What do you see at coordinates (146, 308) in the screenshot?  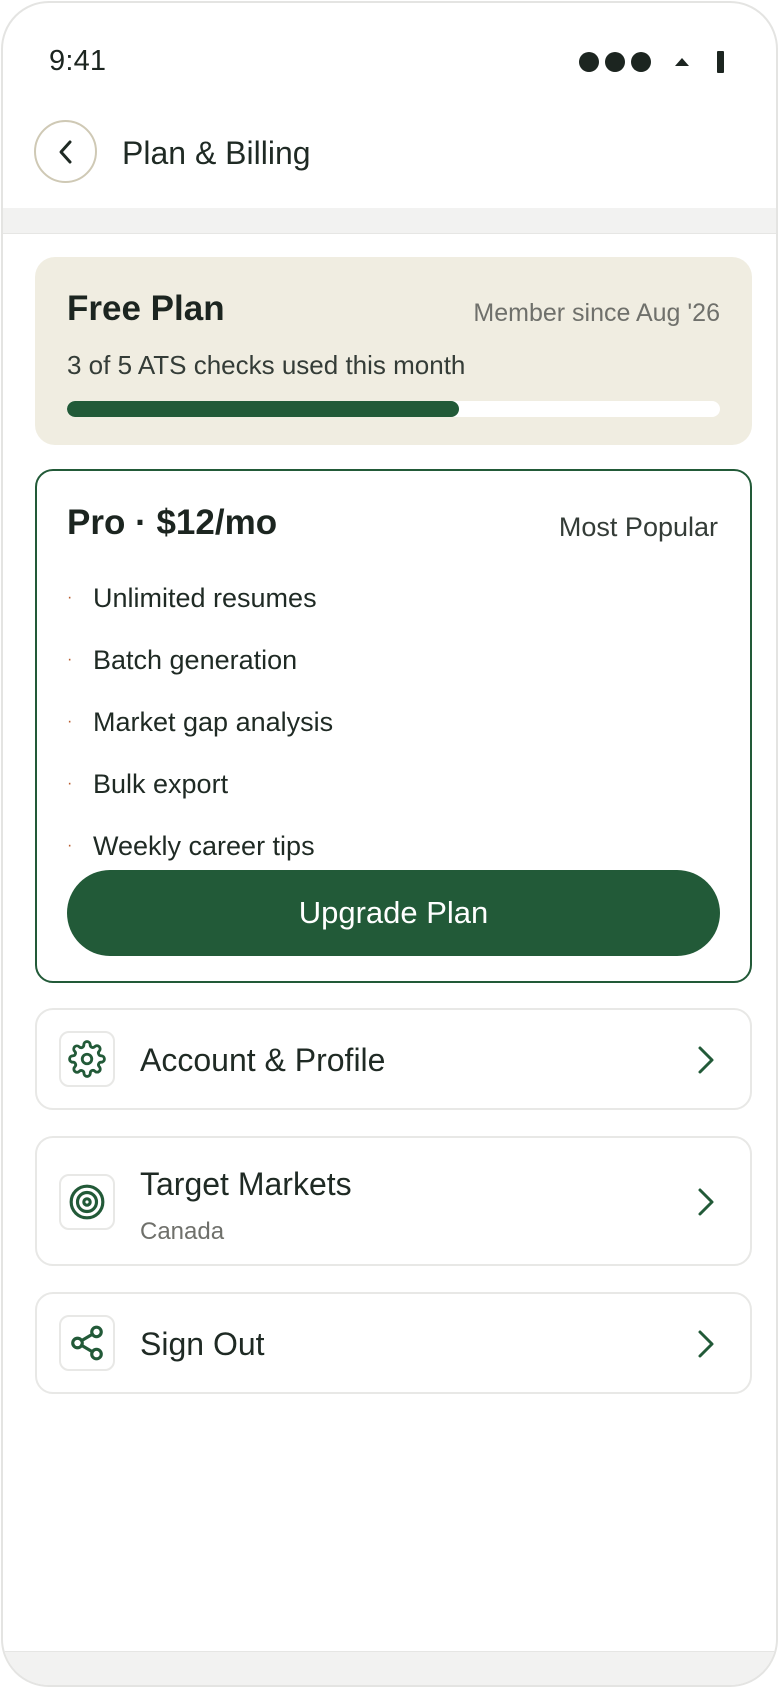 I see `current-plan-title: Free Plan` at bounding box center [146, 308].